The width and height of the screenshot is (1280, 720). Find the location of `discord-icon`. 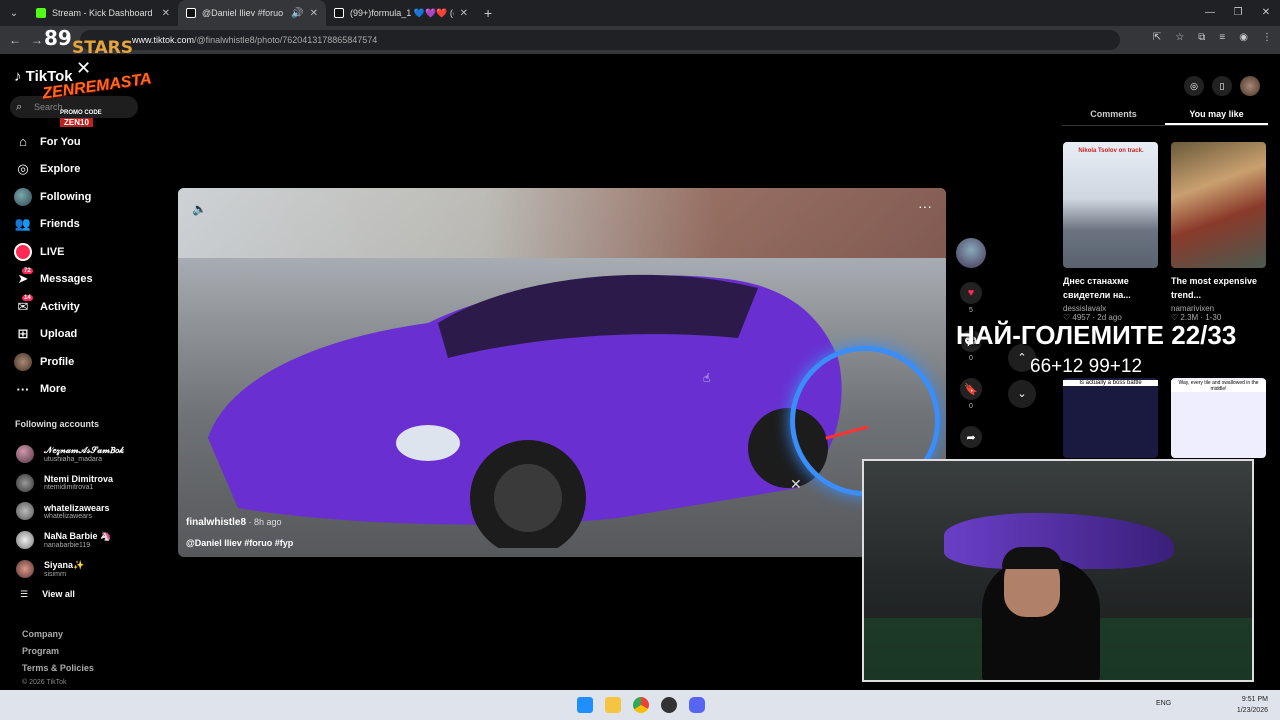

discord-icon is located at coordinates (697, 705).